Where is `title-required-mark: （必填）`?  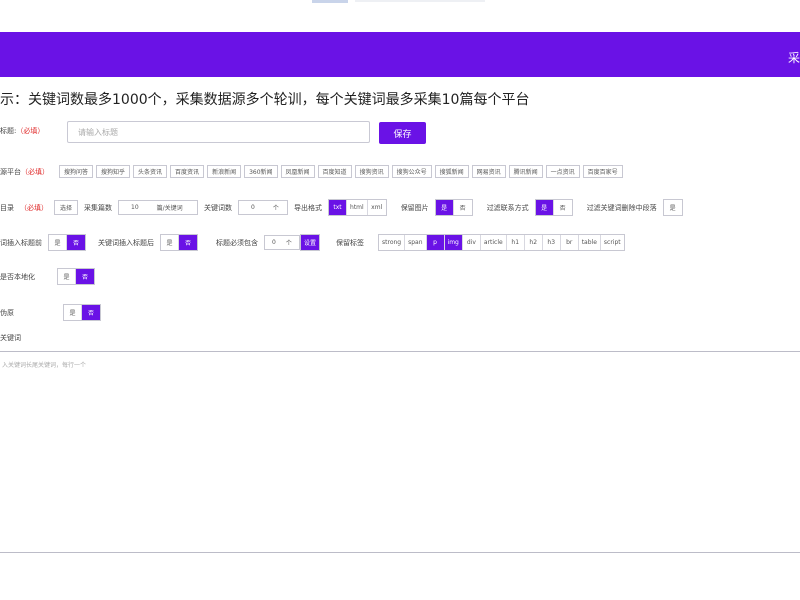
title-required-mark: （必填） is located at coordinates (30, 131).